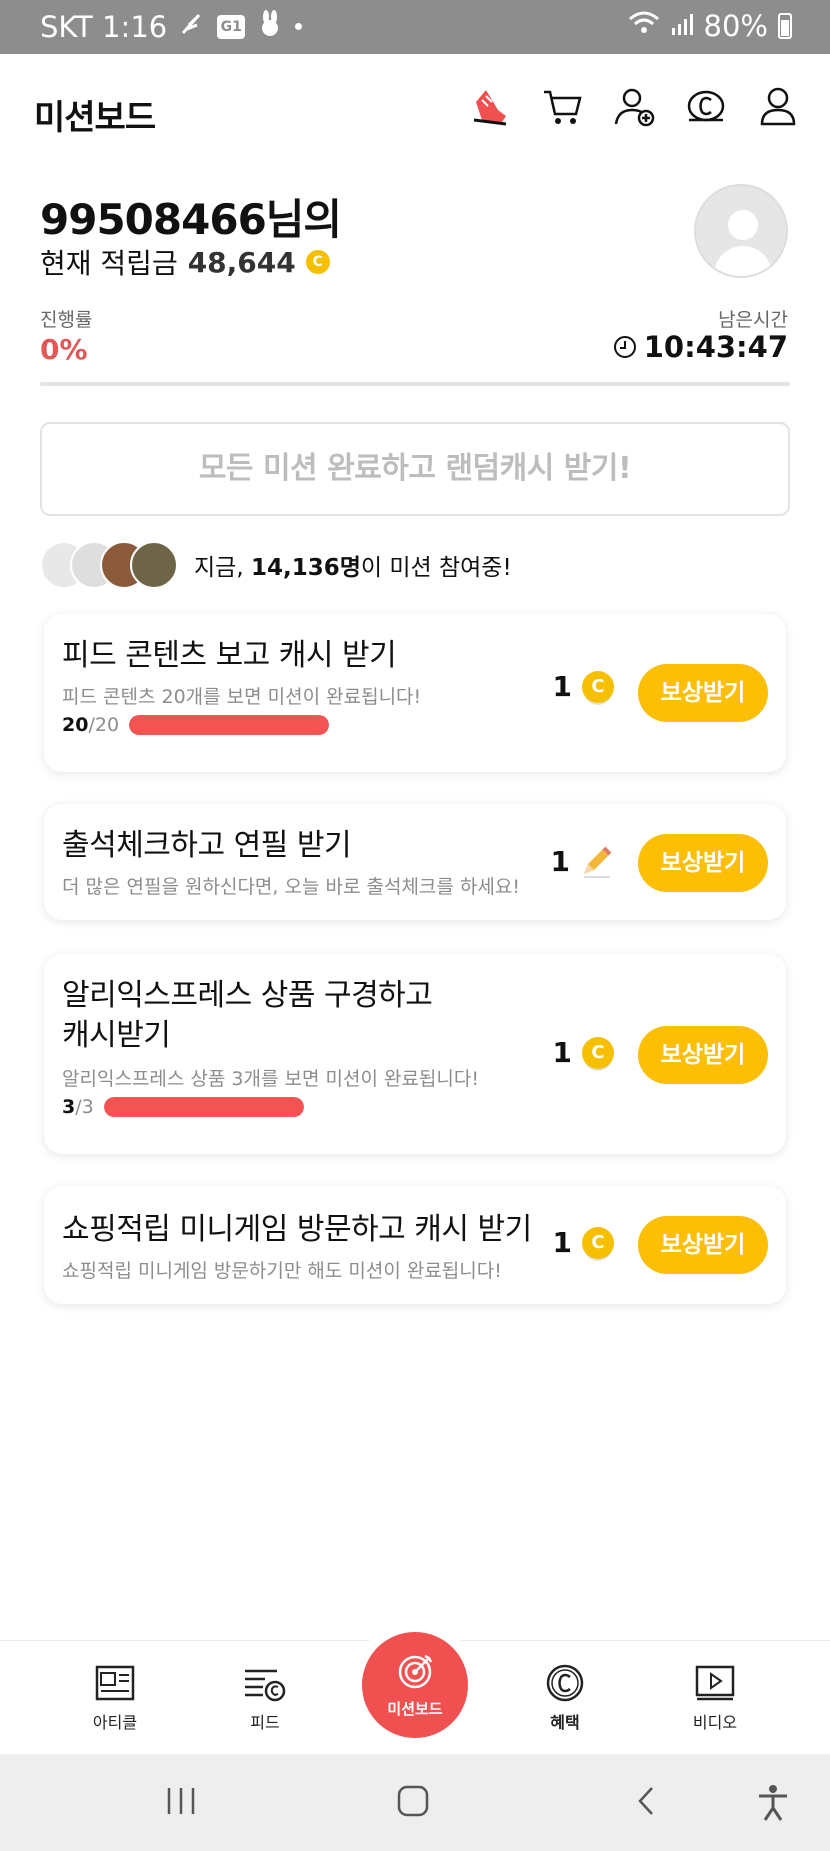  What do you see at coordinates (247, 1015) in the screenshot?
I see `mission-title: 알리익스프레스 상품 구경하고 캐시받기` at bounding box center [247, 1015].